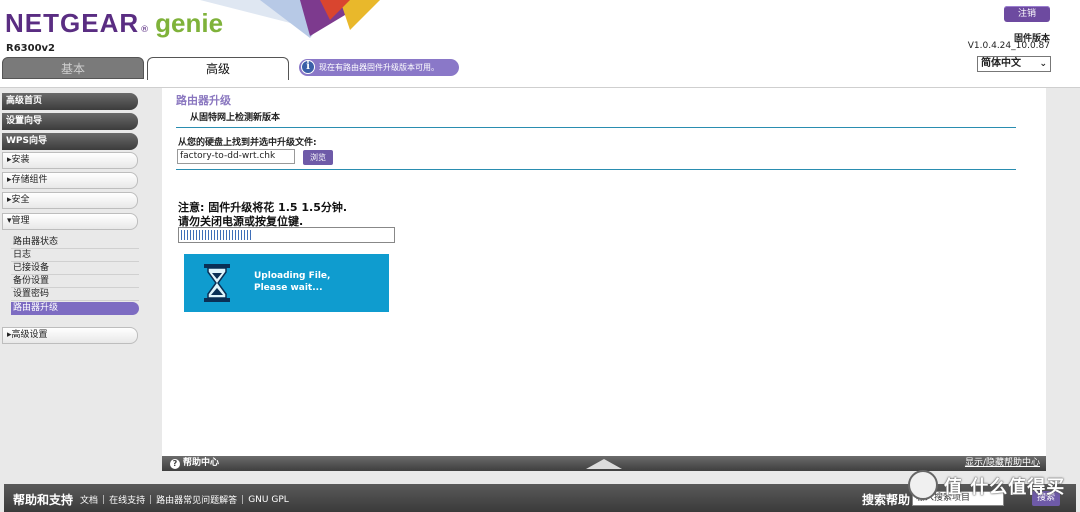  I want to click on decorative-triangles-icon, so click(290, 19).